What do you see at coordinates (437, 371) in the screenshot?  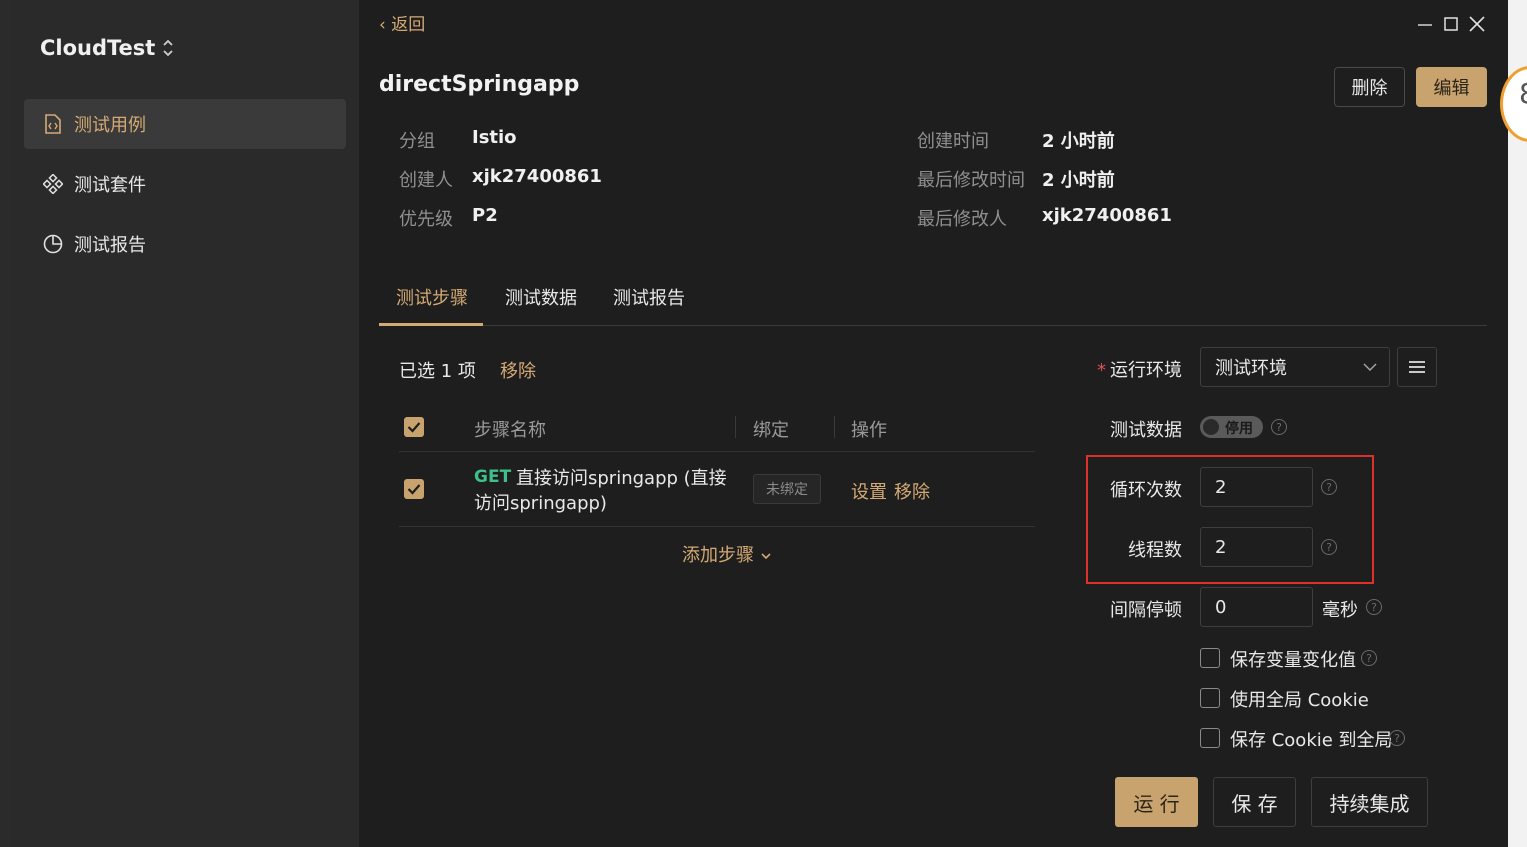 I see `selection-info: 已选 1 项` at bounding box center [437, 371].